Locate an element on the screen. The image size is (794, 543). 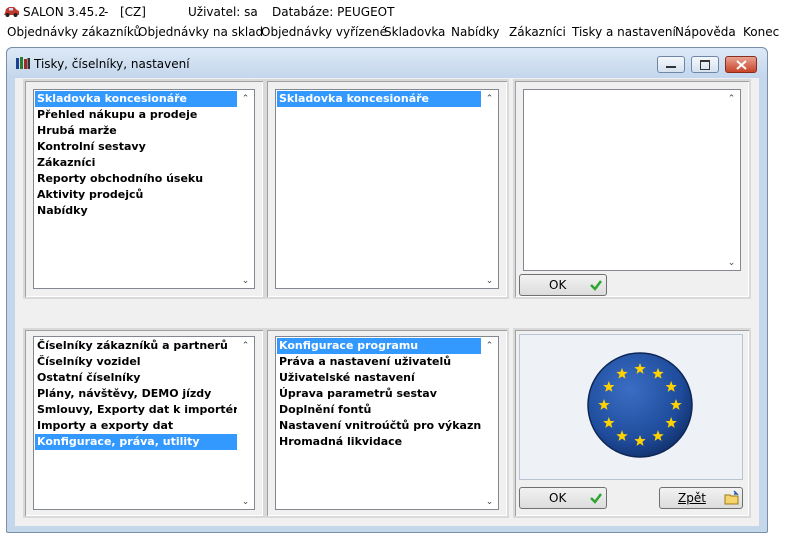
action-panel: OK Zpět is located at coordinates (632, 423).